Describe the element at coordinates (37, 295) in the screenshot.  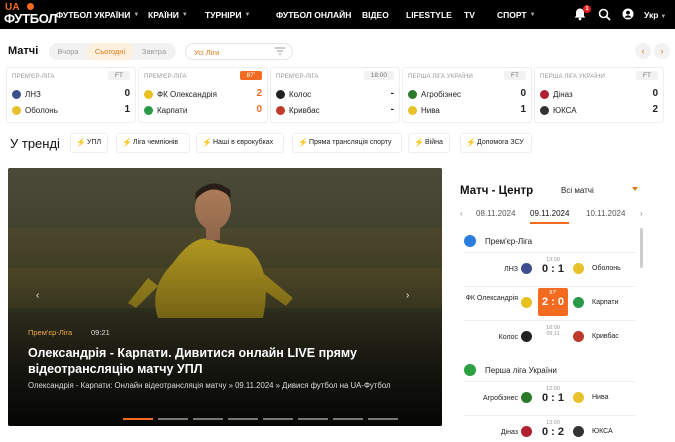
I see `hero-prev-arrow: ‹` at that location.